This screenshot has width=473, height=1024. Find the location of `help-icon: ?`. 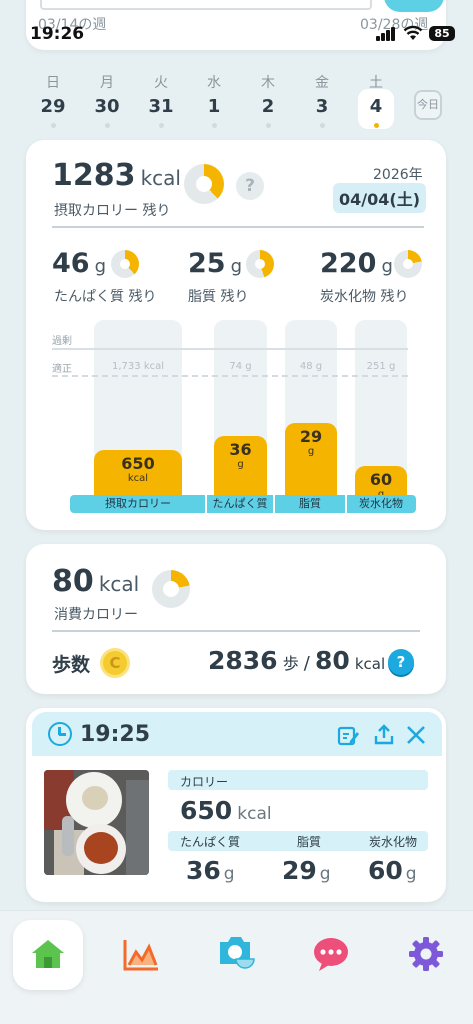

help-icon: ? is located at coordinates (250, 186).